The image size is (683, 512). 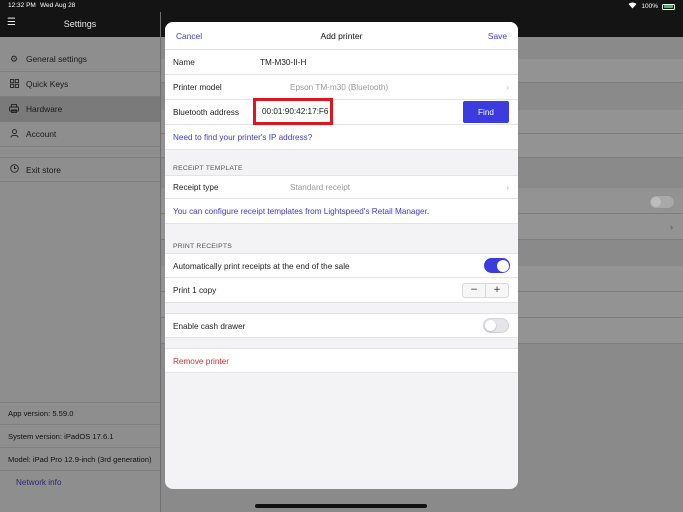 I want to click on increment-button: +, so click(x=497, y=290).